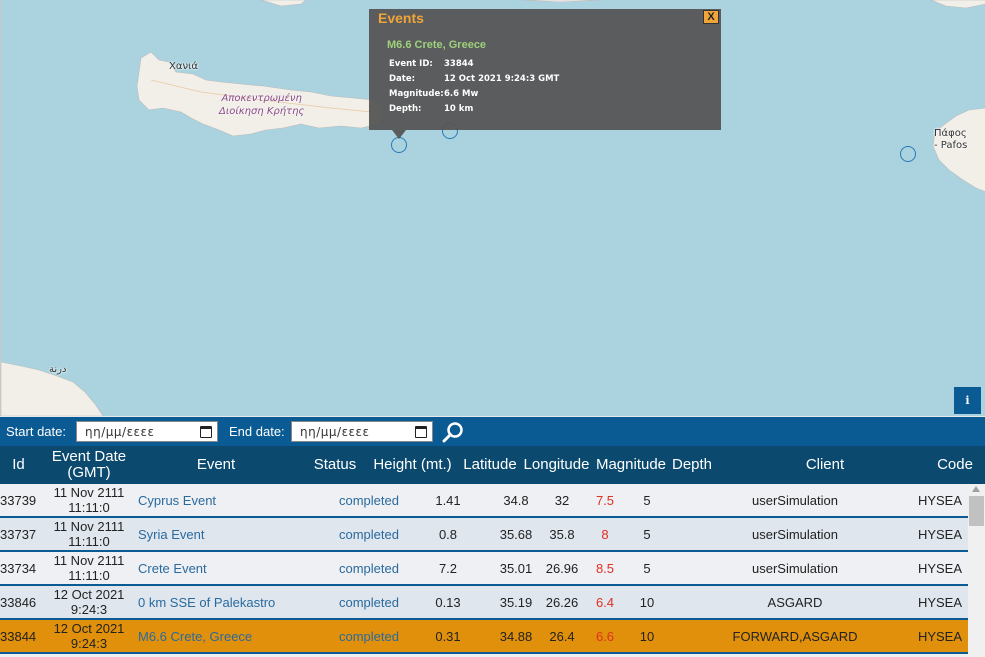 This screenshot has width=985, height=657. I want to click on cell-client: FORWARD,ASGARD, so click(795, 636).